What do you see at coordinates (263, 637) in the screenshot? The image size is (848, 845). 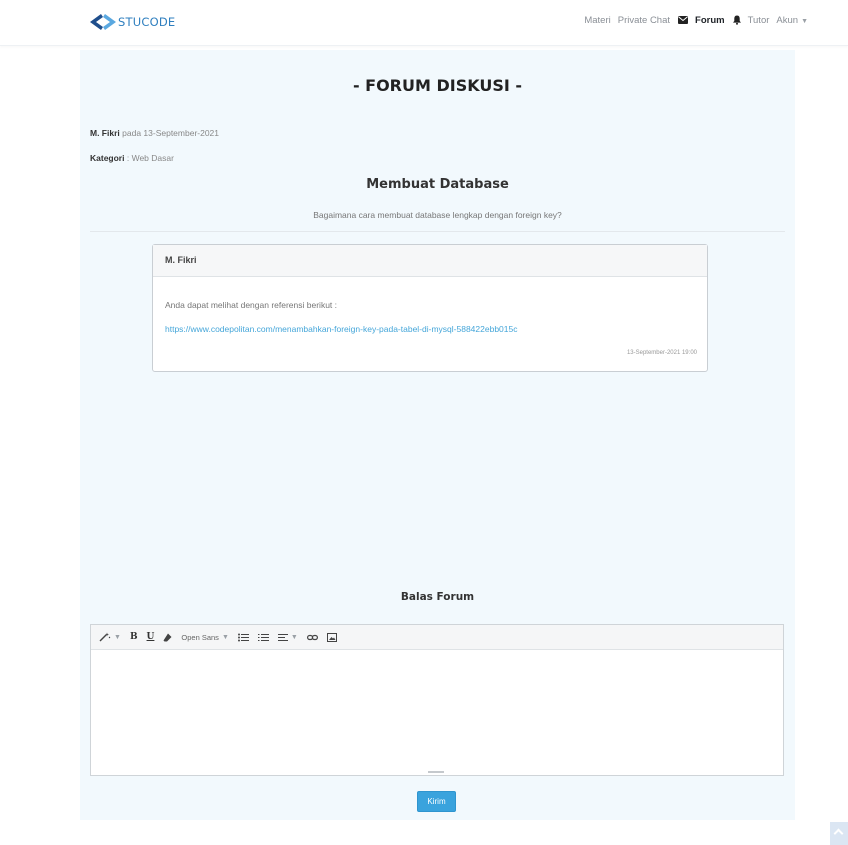 I see `ordered-list-icon` at bounding box center [263, 637].